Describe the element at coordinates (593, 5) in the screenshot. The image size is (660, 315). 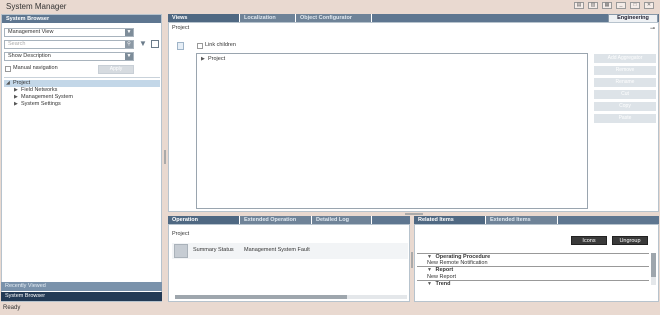
I see `layout-2-icon: ▥` at that location.